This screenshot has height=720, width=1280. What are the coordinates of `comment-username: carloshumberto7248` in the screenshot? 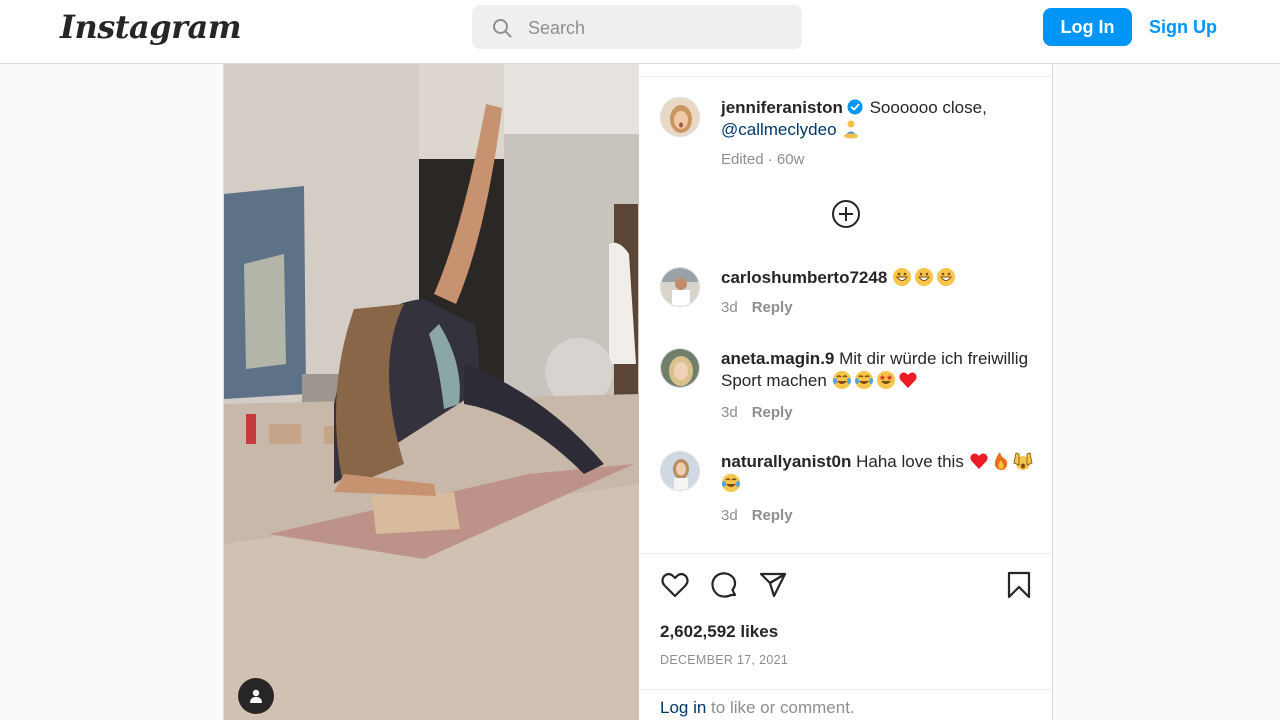 It's located at (804, 277).